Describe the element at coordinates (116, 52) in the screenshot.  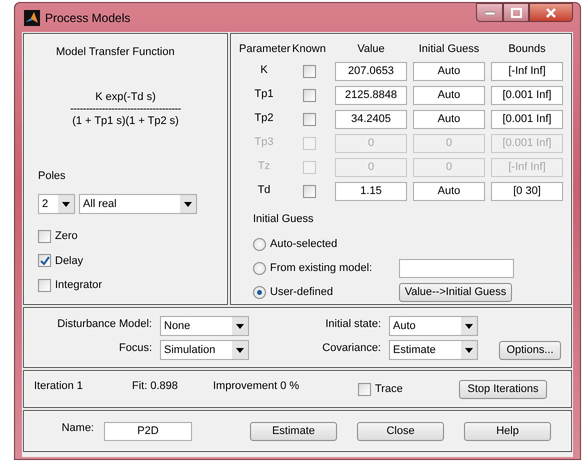
I see `panel-title: Model Transfer Function` at that location.